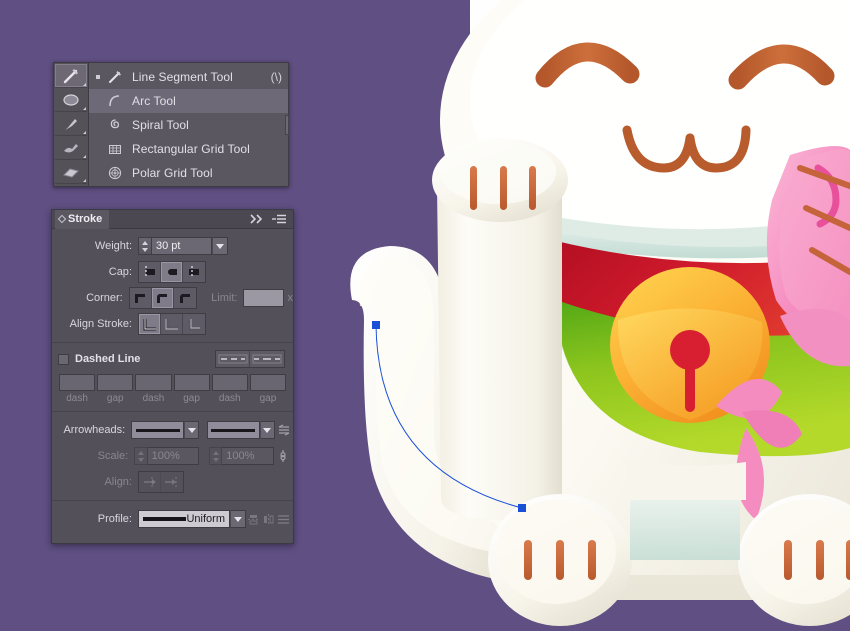 This screenshot has height=631, width=850. I want to click on arrowheads-label: Arrowheads:, so click(94, 430).